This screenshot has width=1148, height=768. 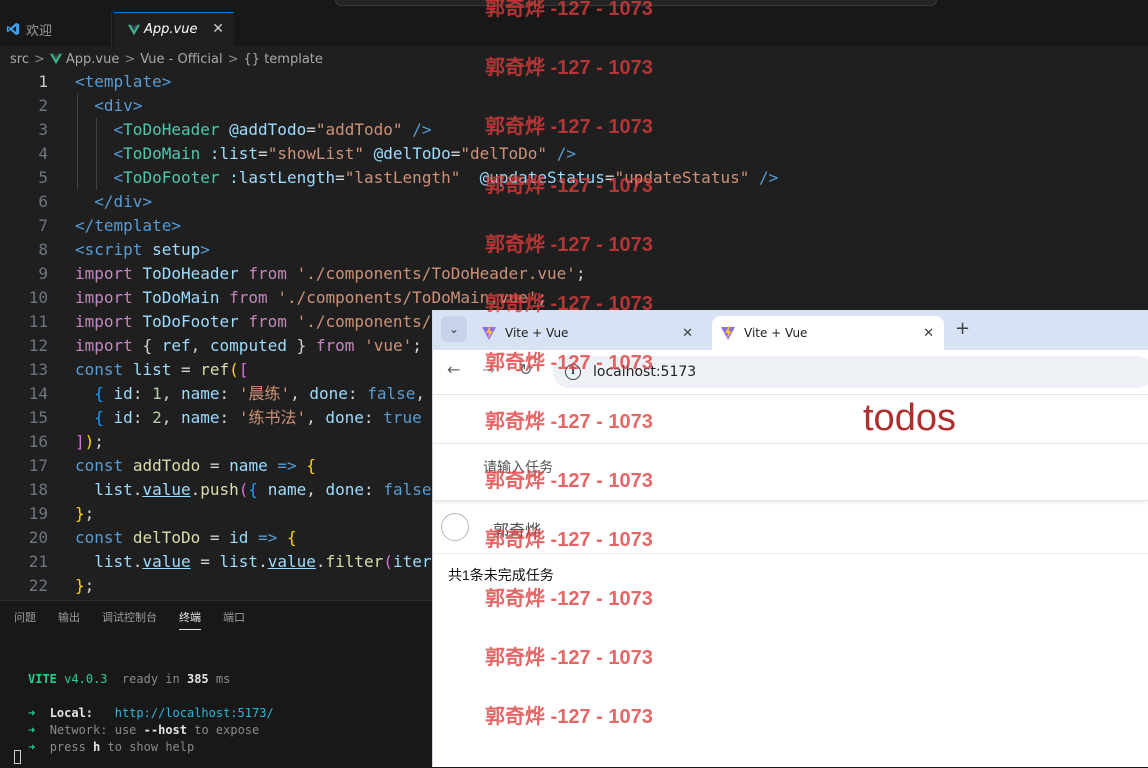 What do you see at coordinates (129, 619) in the screenshot?
I see `tab-debug-console: 调试控制台` at bounding box center [129, 619].